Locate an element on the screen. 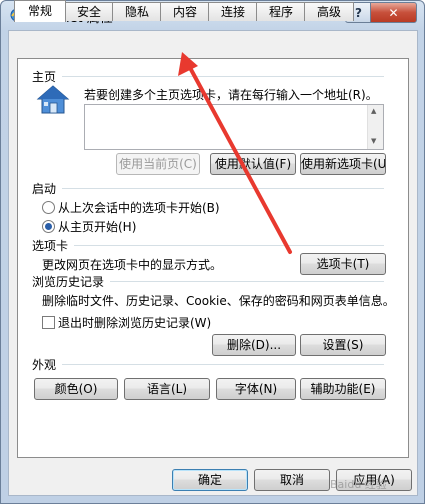 Image resolution: width=425 pixels, height=504 pixels. tab-programs: 程序 is located at coordinates (281, 11).